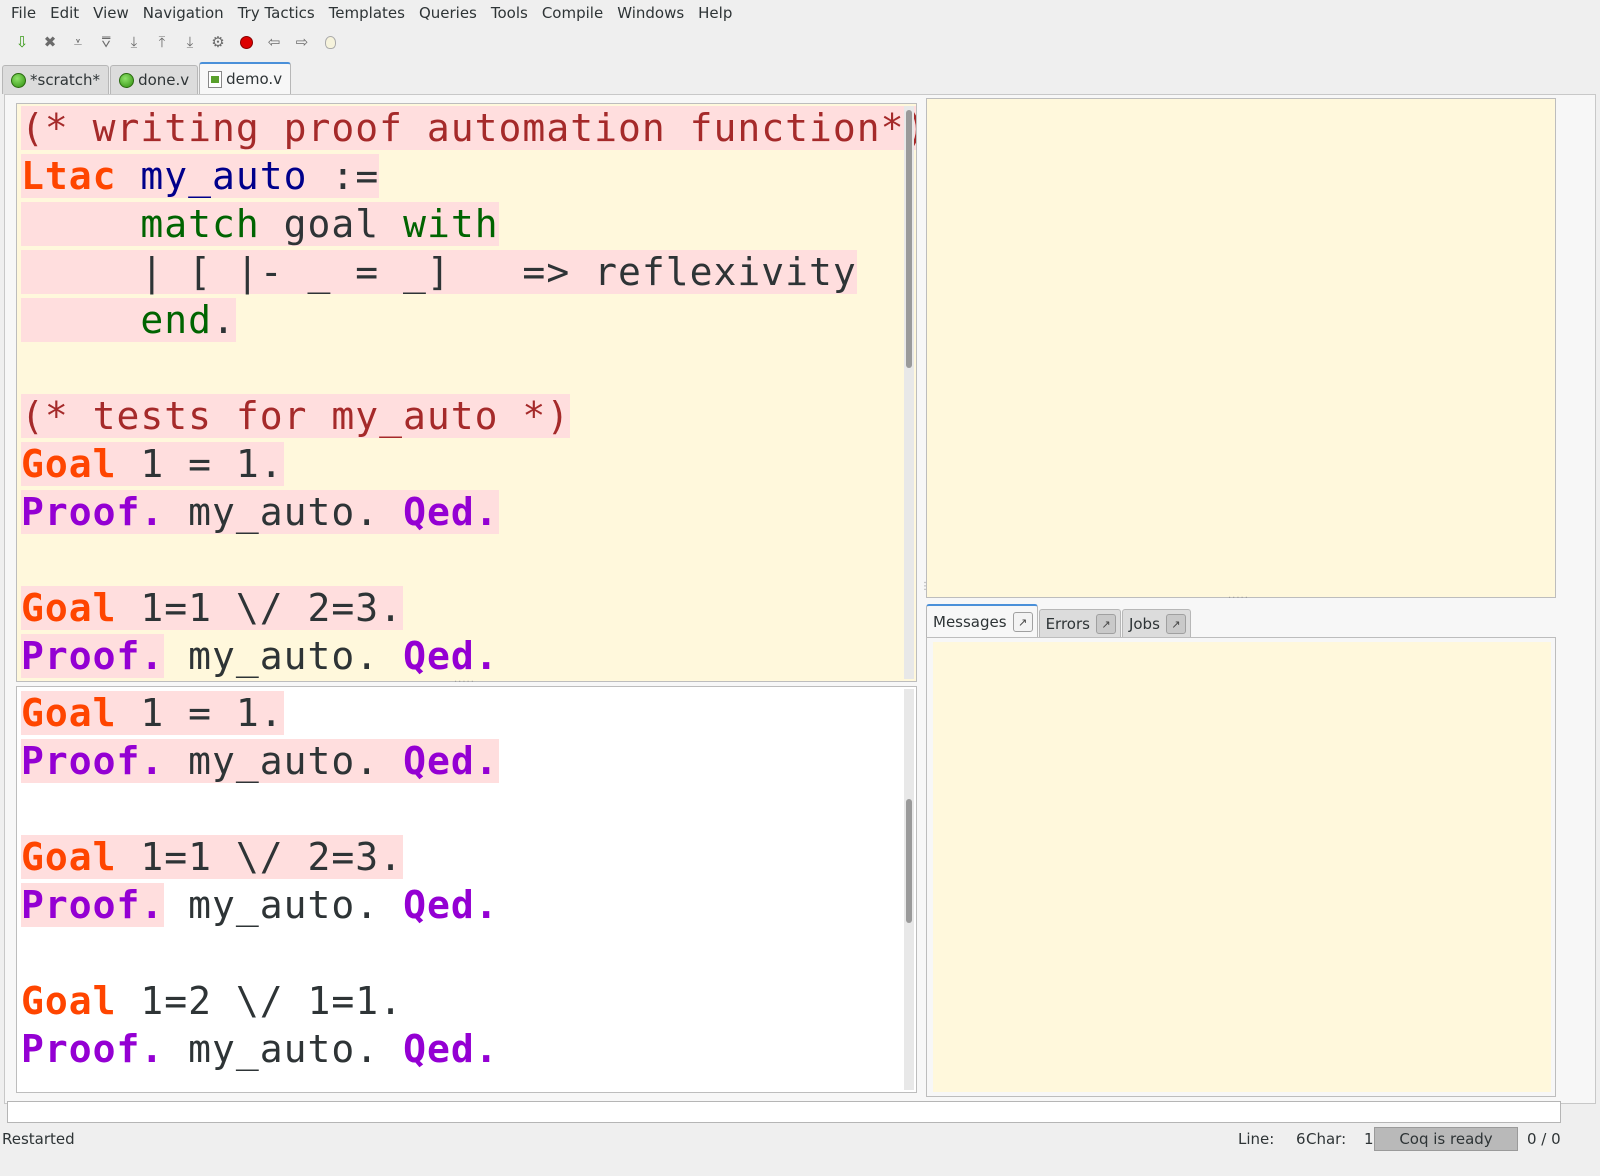 This screenshot has width=1600, height=1176. Describe the element at coordinates (190, 42) in the screenshot. I see `go-to-end-icon: ⤓` at that location.